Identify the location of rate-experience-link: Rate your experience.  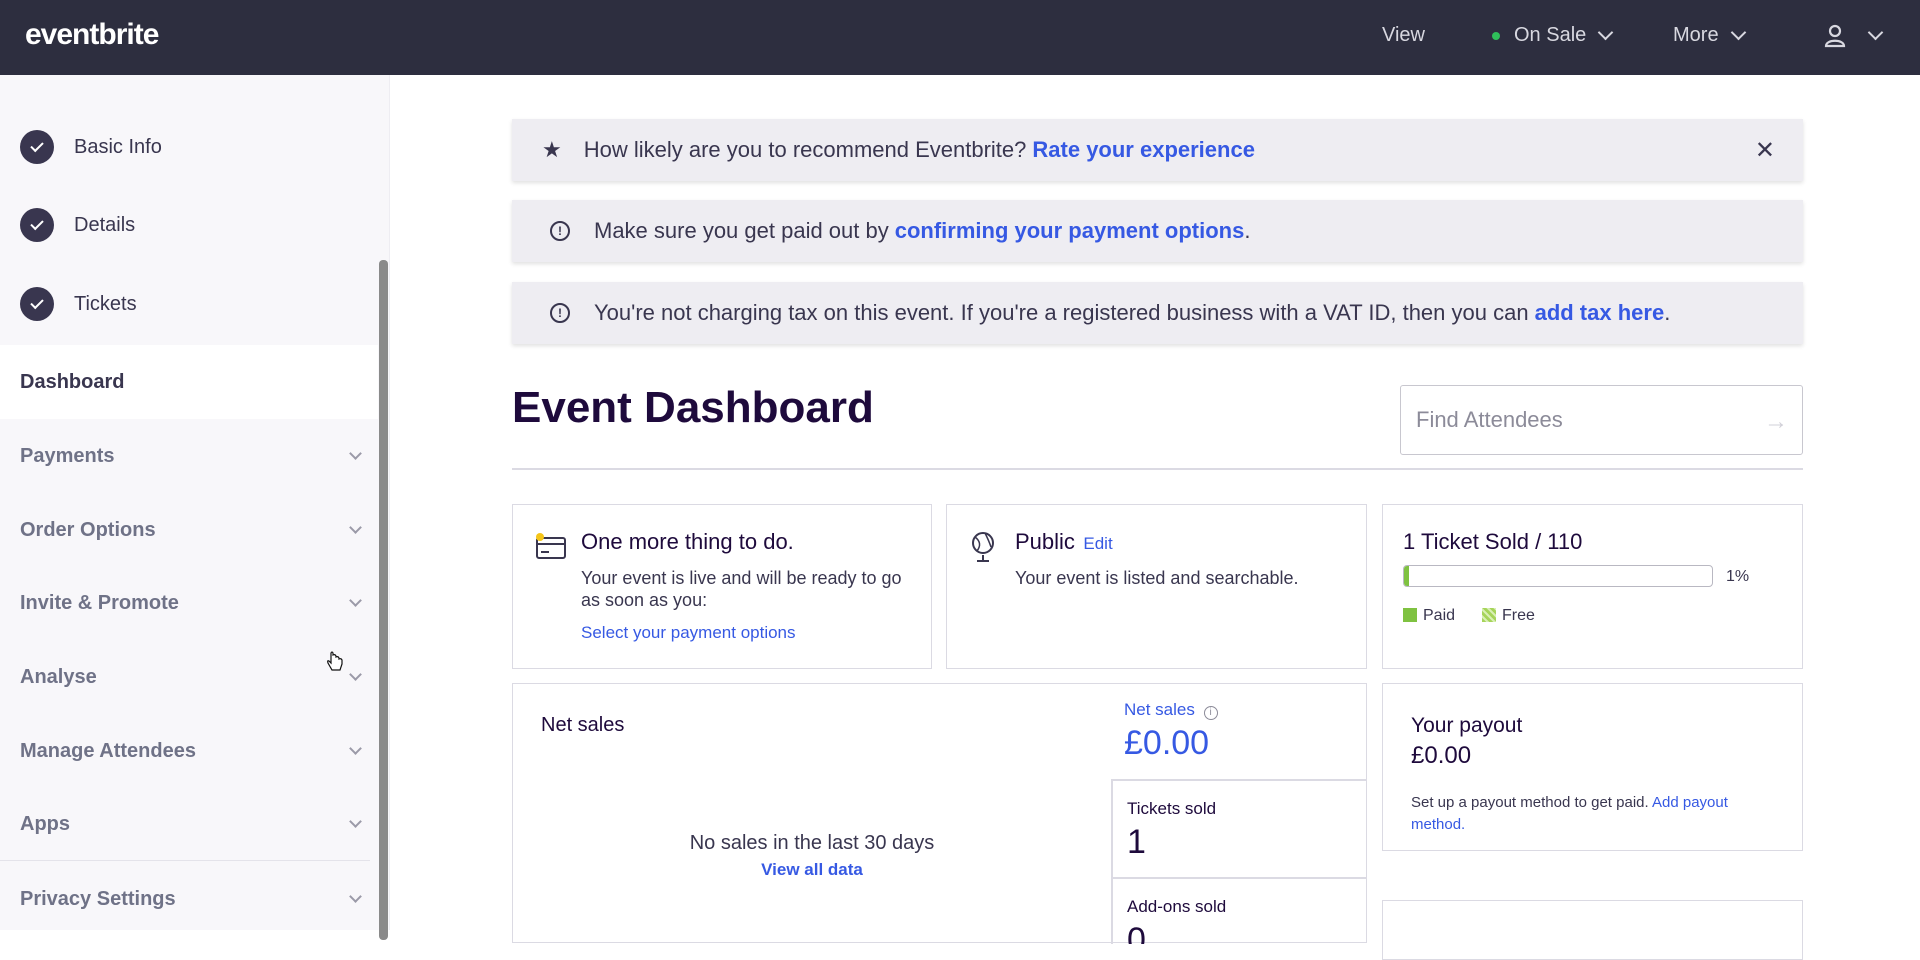
(1143, 150).